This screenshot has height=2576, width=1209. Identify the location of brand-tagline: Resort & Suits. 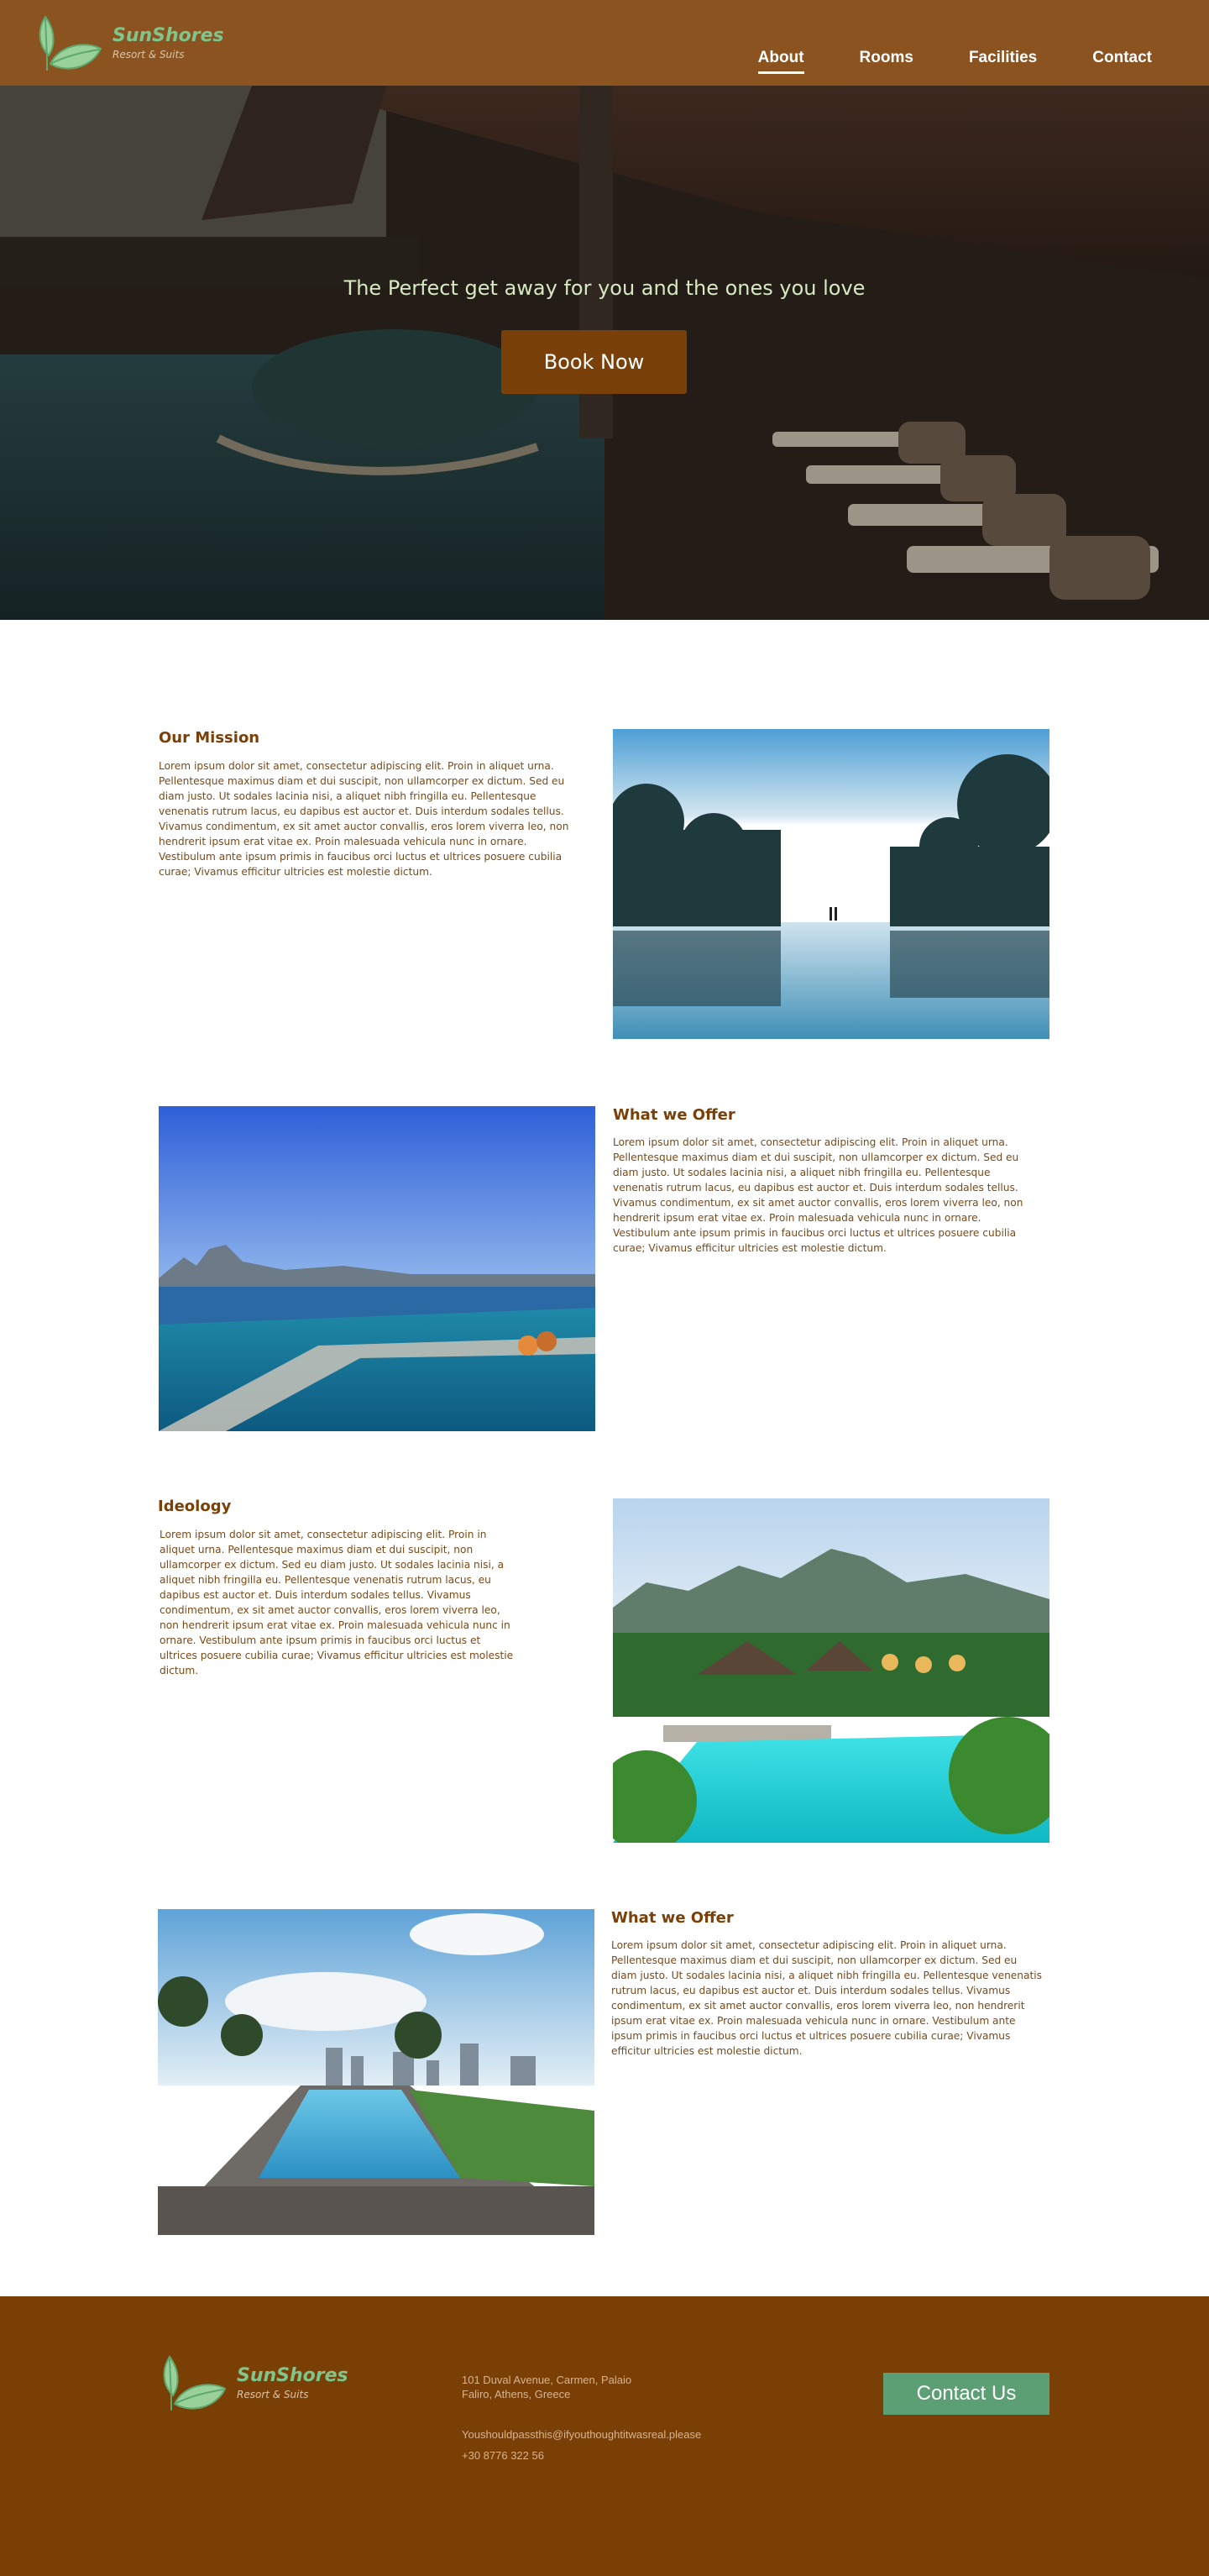
(149, 54).